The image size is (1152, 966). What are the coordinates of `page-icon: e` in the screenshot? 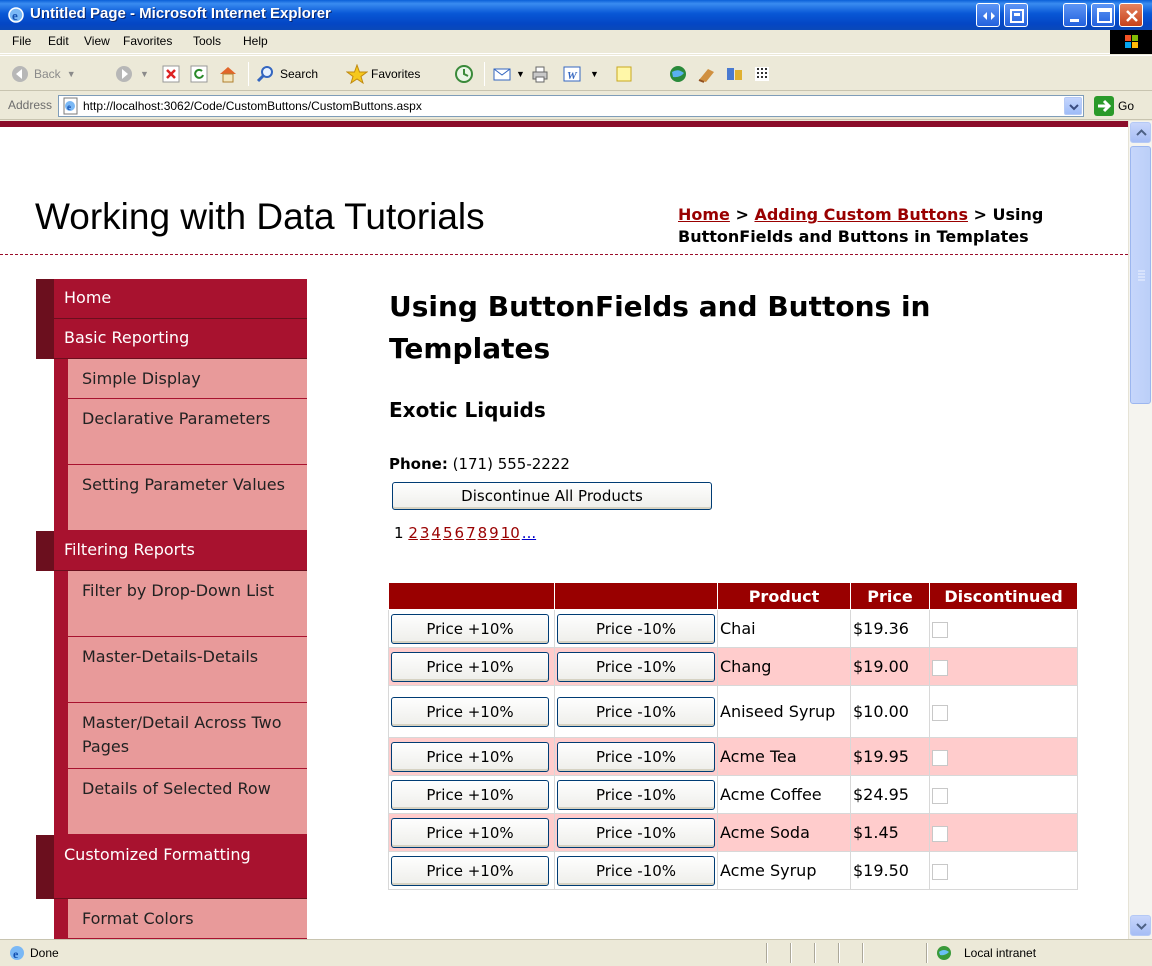 It's located at (70, 106).